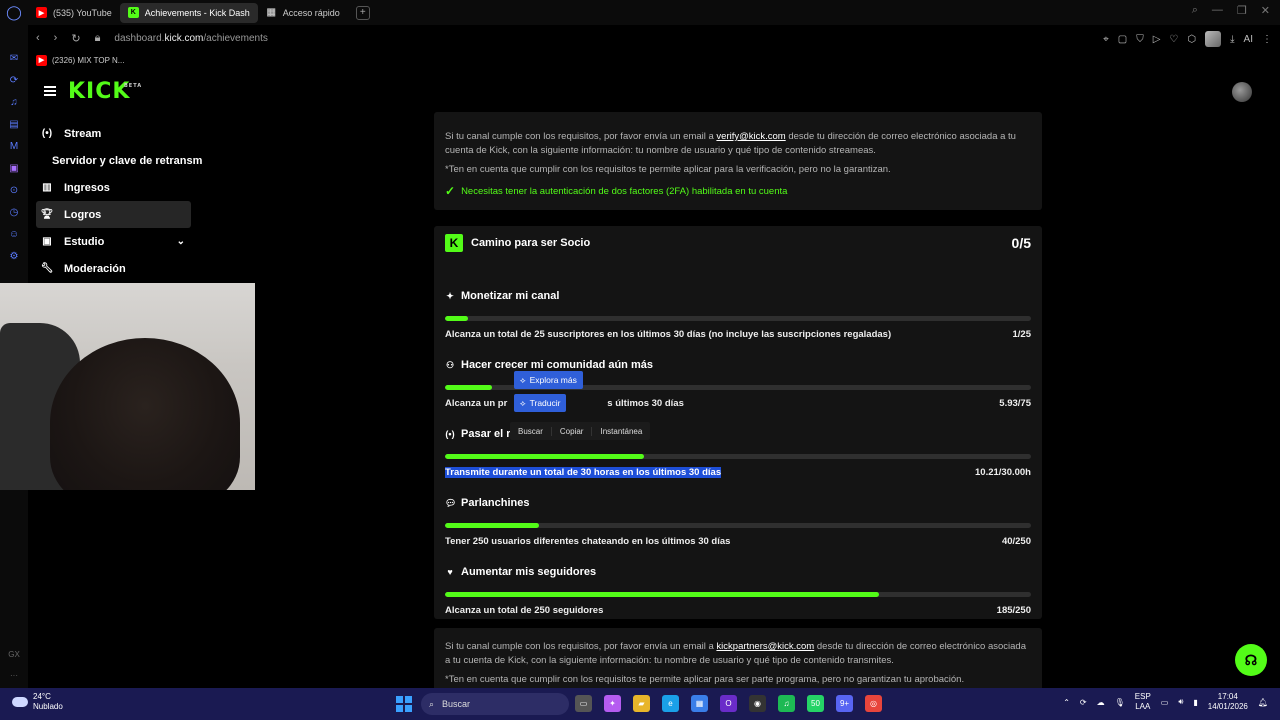  Describe the element at coordinates (190, 38) in the screenshot. I see `url-field: dashboard.kick.com/achievements` at that location.